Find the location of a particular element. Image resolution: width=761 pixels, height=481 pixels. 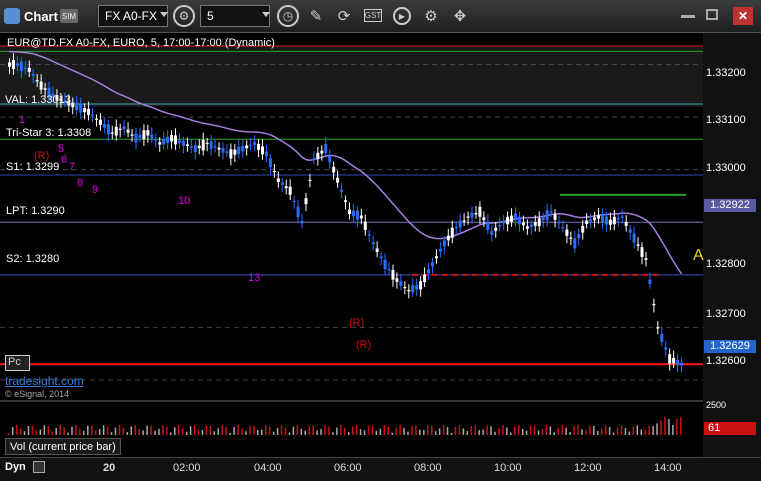

close-icon: ✕ is located at coordinates (743, 16).